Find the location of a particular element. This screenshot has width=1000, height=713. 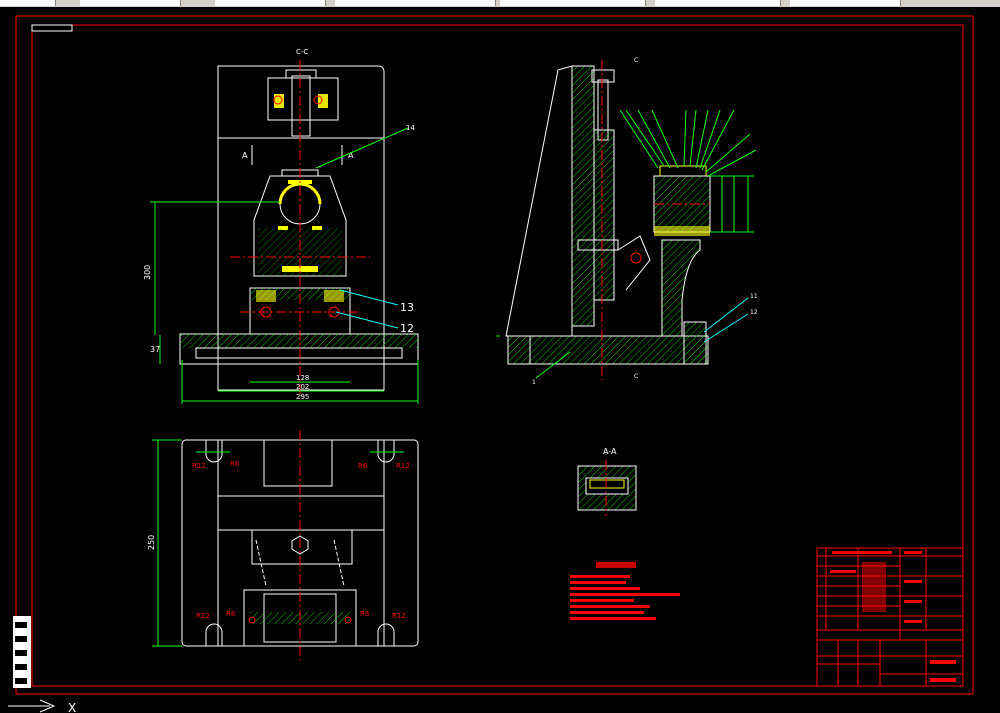

dim-r12-tl: R12 is located at coordinates (199, 466).